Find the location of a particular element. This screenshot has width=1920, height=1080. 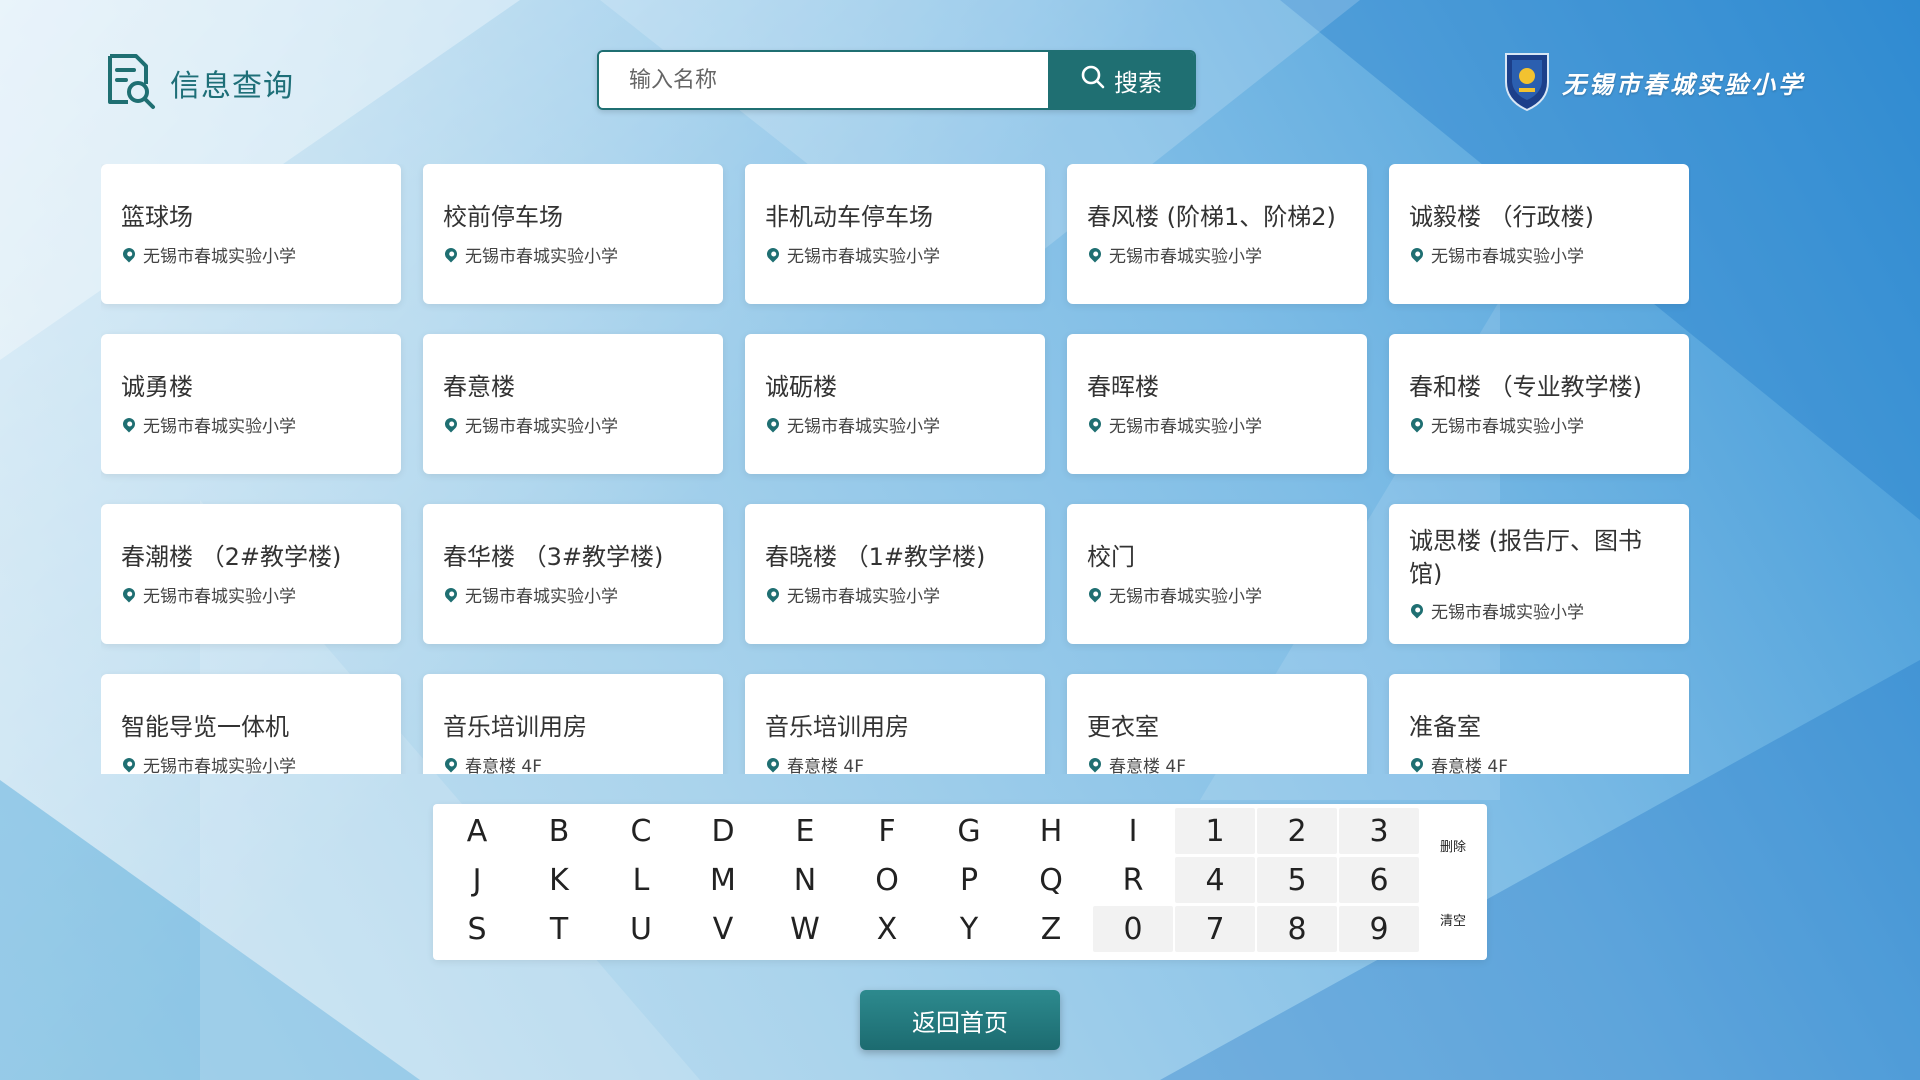

location-title: 更衣室 is located at coordinates (1123, 727).